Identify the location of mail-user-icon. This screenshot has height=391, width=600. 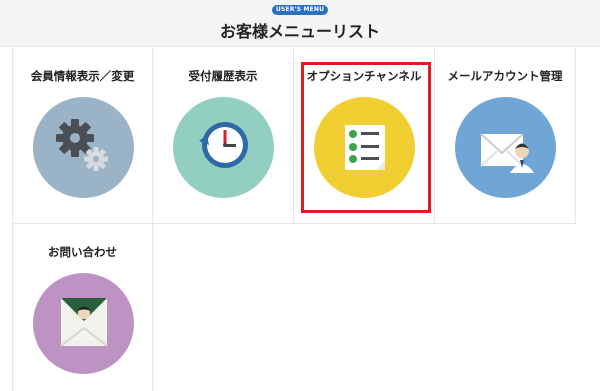
(505, 147).